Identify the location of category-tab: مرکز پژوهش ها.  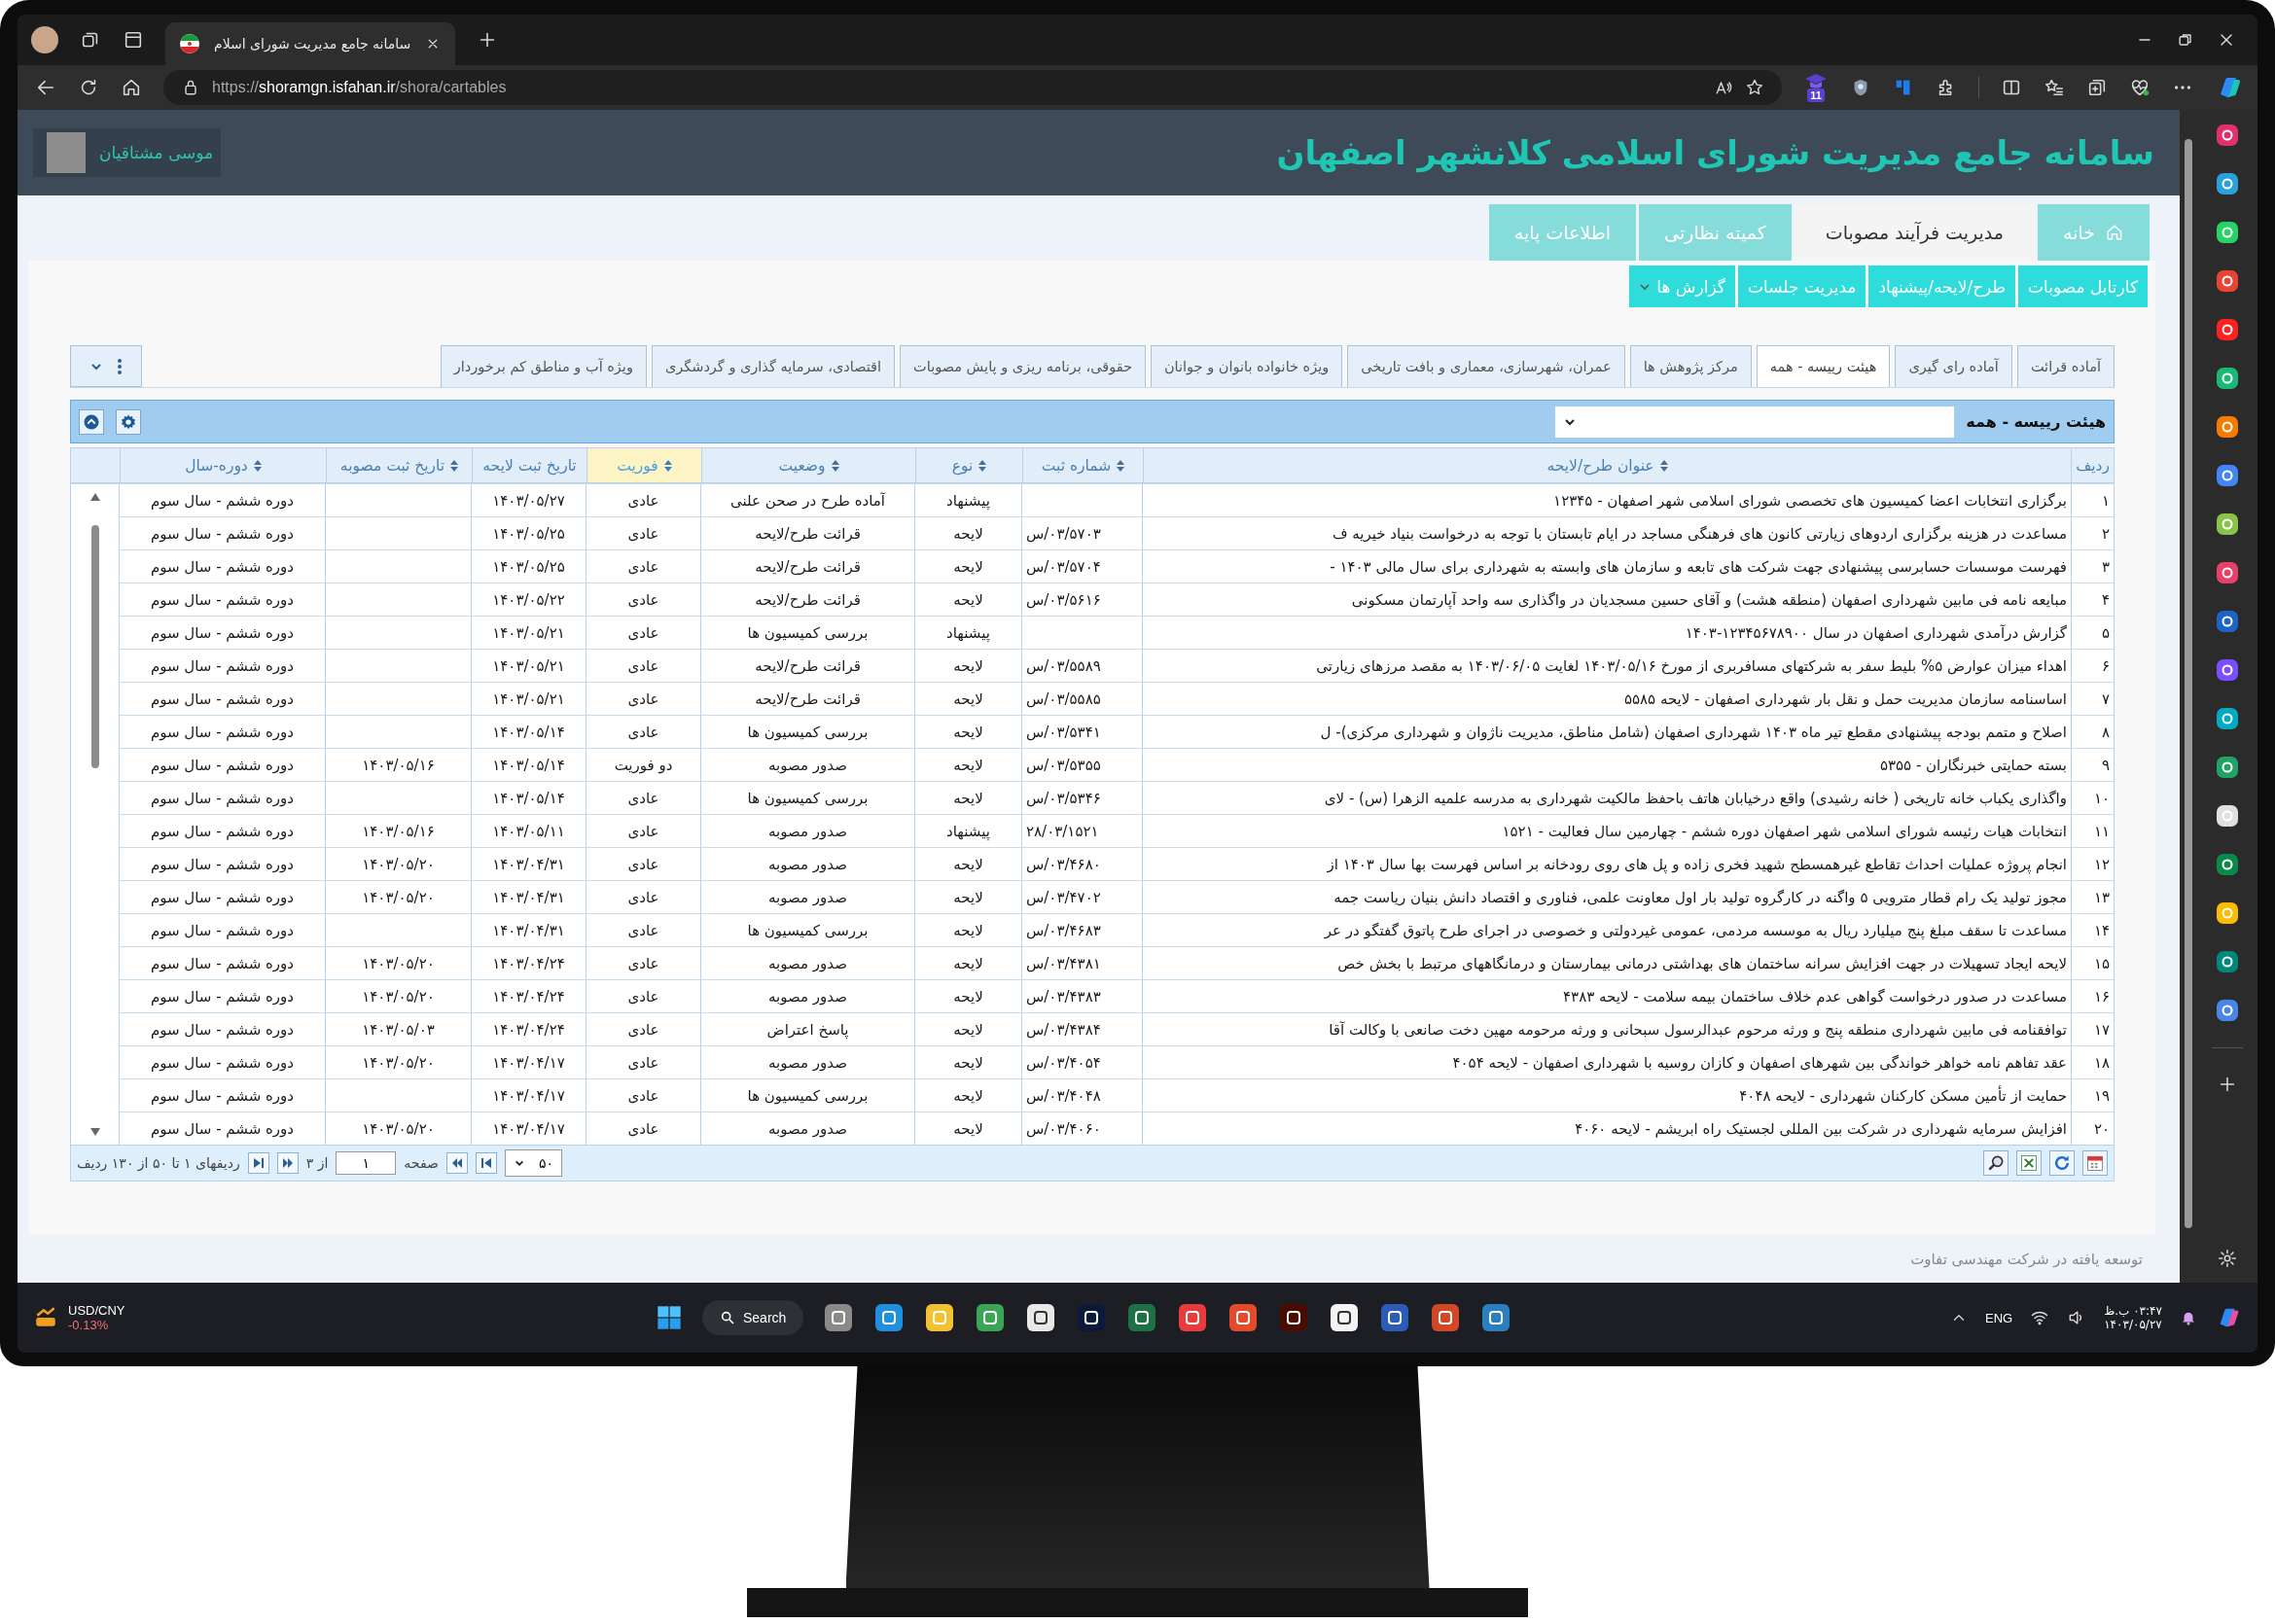
(1690, 366).